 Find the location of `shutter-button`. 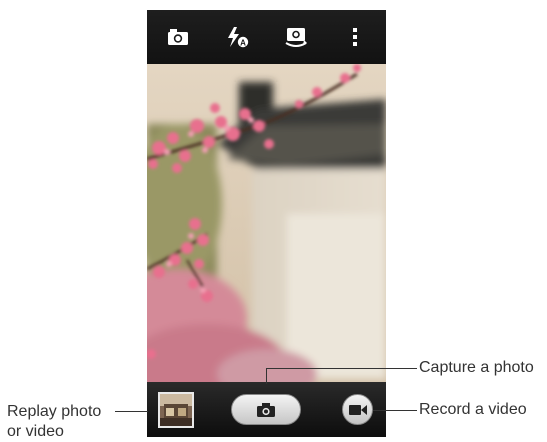

shutter-button is located at coordinates (266, 409).